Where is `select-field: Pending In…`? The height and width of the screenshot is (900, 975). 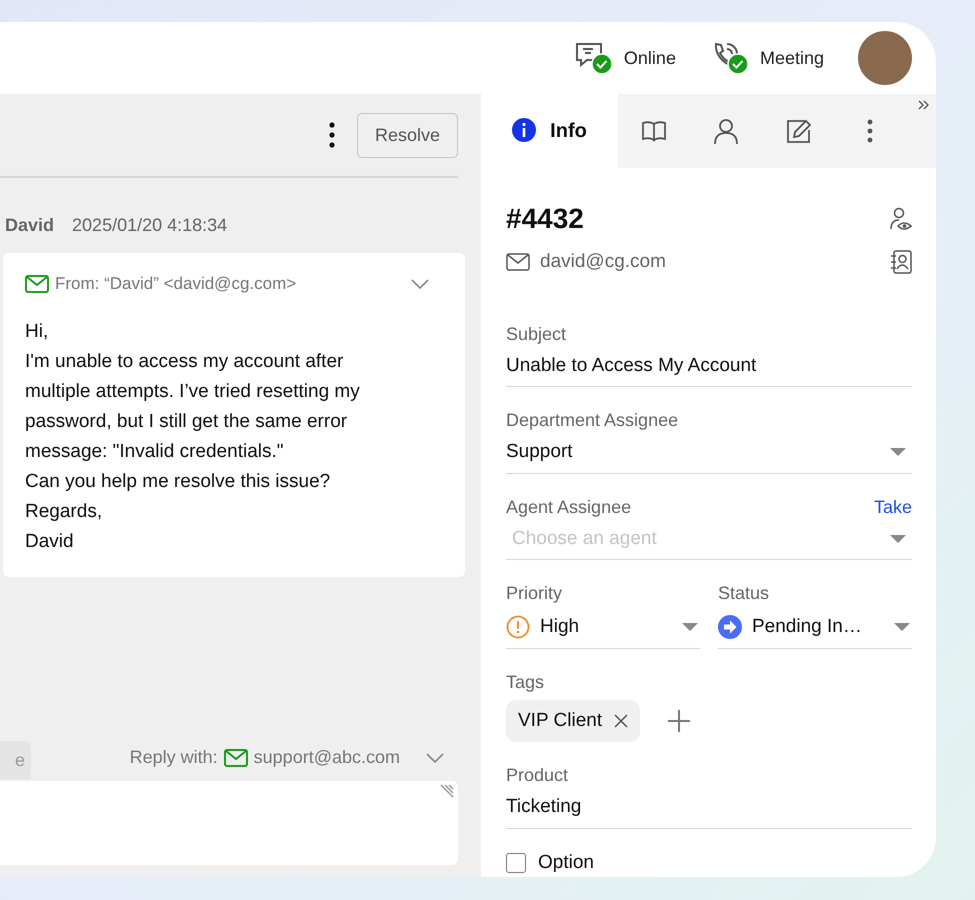
select-field: Pending In… is located at coordinates (815, 627).